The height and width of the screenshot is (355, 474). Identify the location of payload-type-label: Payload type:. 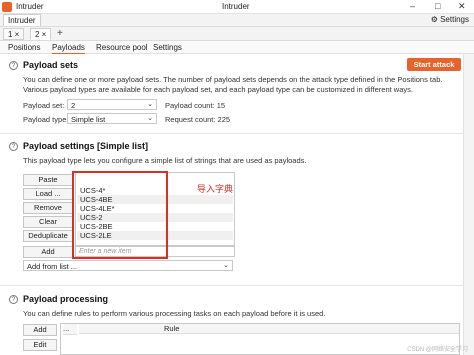
(46, 119).